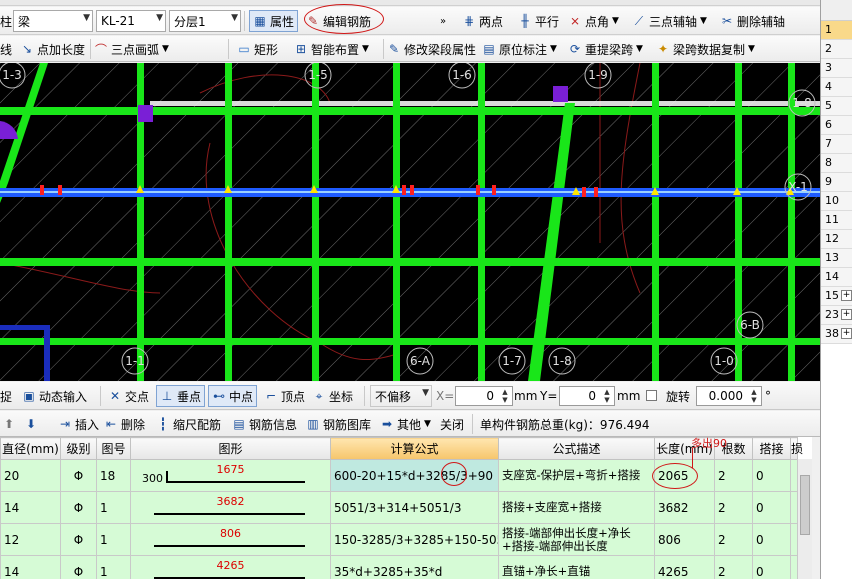 This screenshot has width=852, height=579. What do you see at coordinates (131, 49) in the screenshot?
I see `three-point-arc-button: ⌒ 三点画弧 ▼` at bounding box center [131, 49].